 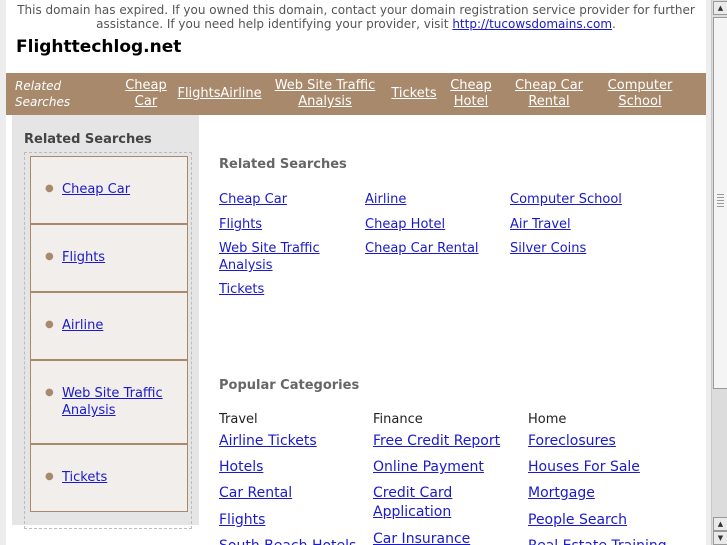 I want to click on nav-link-web-site-traffic-analysis: Web Site Traffic Analysis, so click(x=325, y=94).